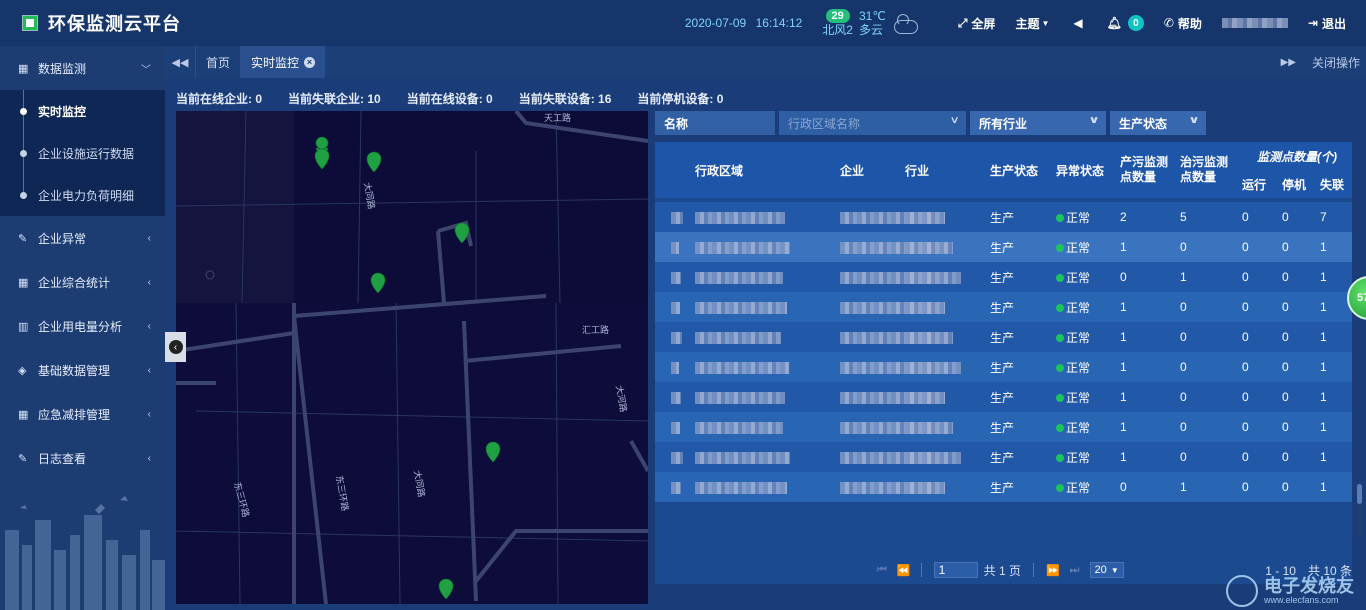 The width and height of the screenshot is (1366, 610). Describe the element at coordinates (1301, 184) in the screenshot. I see `header-stopped: 停机` at that location.